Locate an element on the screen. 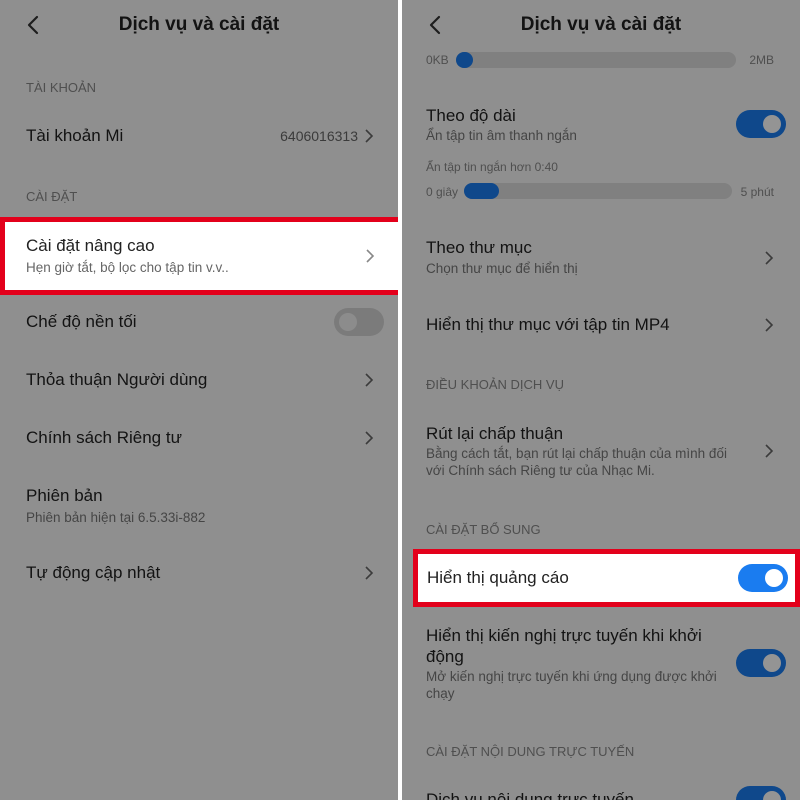 This screenshot has width=800, height=800. dark-mode-row: Chế độ nền tối is located at coordinates (199, 322).